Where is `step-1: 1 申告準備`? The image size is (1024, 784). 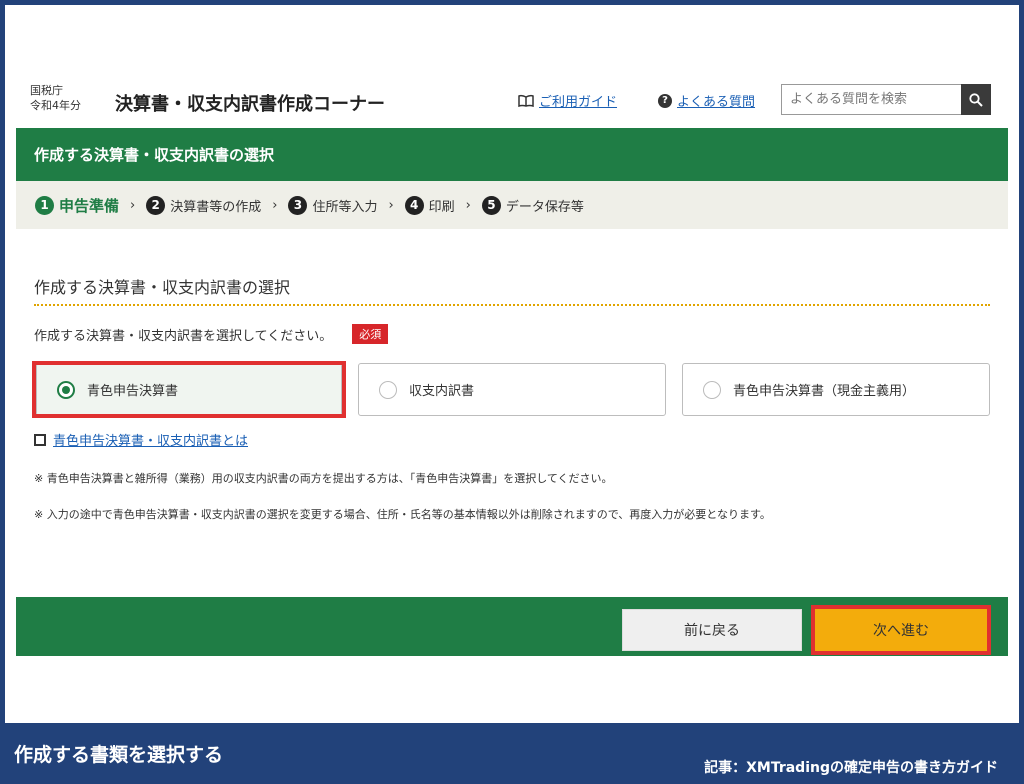
step-1: 1 申告準備 is located at coordinates (77, 205).